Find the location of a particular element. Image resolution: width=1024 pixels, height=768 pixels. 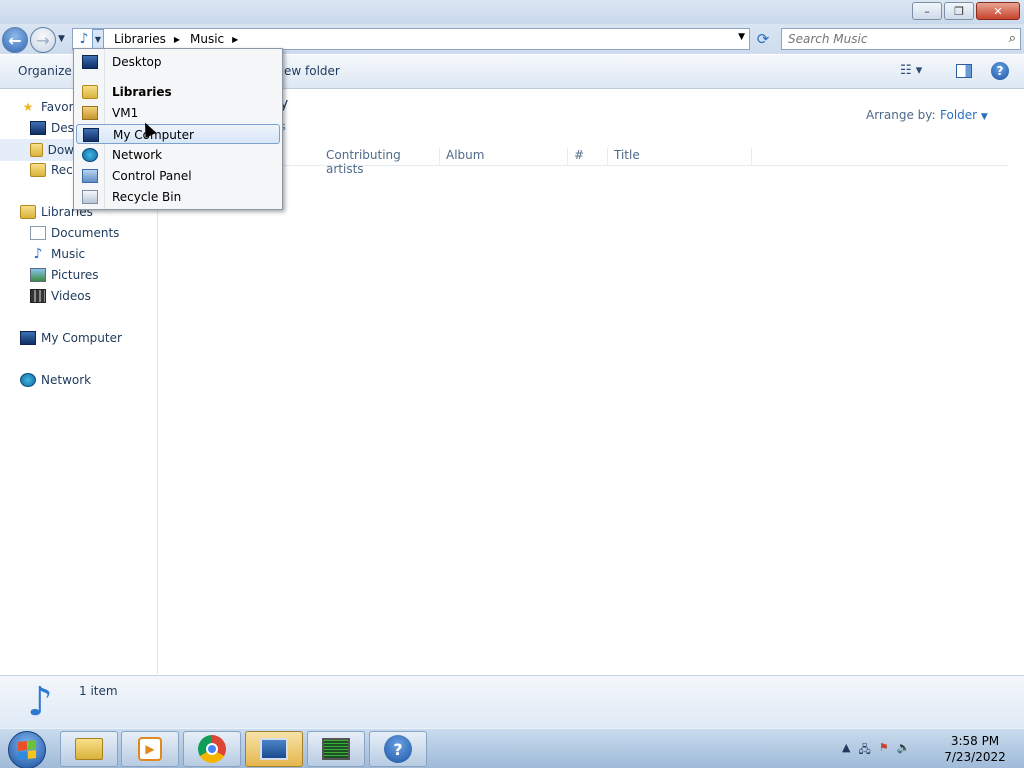

downloads-folder-icon is located at coordinates (36, 150).